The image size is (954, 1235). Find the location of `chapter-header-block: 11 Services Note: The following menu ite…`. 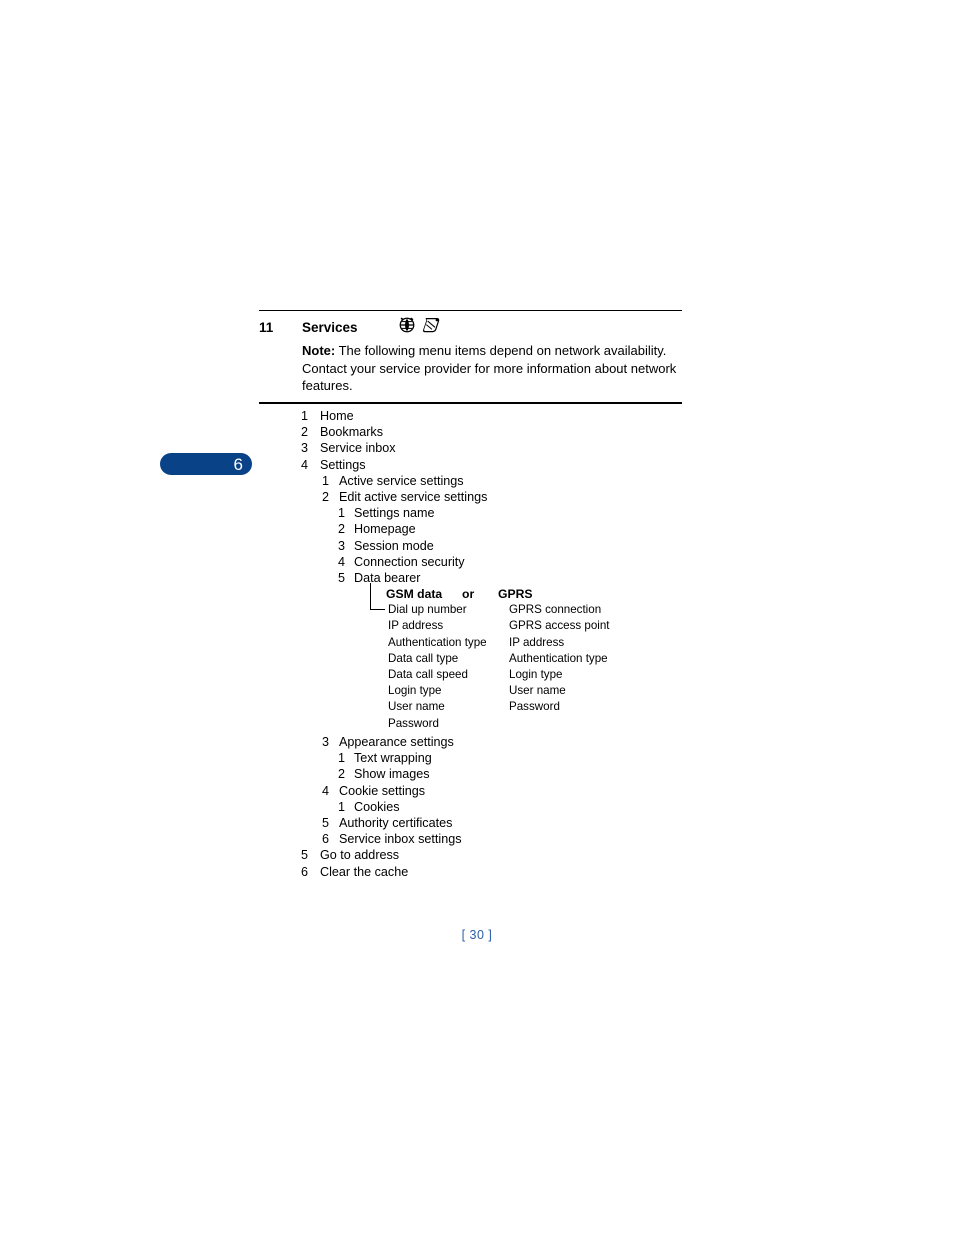

chapter-header-block: 11 Services Note: The following menu ite… is located at coordinates (470, 357).